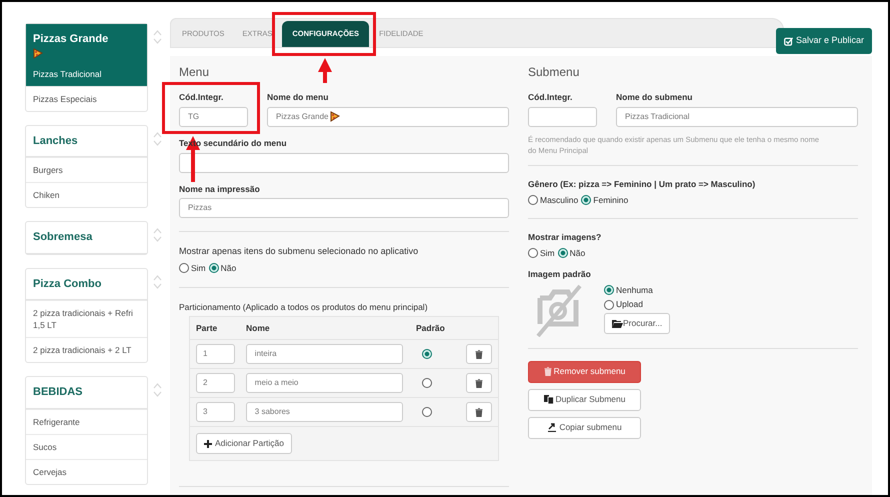 The image size is (890, 497). Describe the element at coordinates (194, 72) in the screenshot. I see `section-heading: Menu` at that location.